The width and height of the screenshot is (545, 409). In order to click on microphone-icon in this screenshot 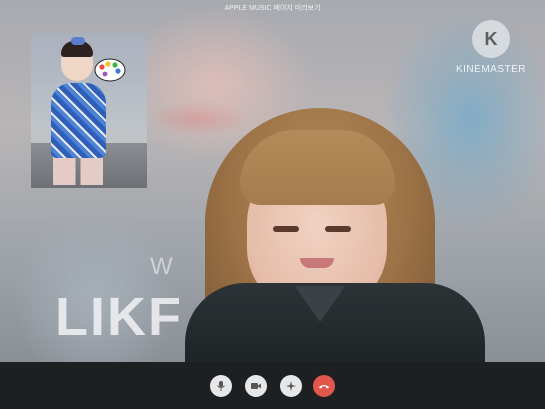, I will do `click(221, 386)`.